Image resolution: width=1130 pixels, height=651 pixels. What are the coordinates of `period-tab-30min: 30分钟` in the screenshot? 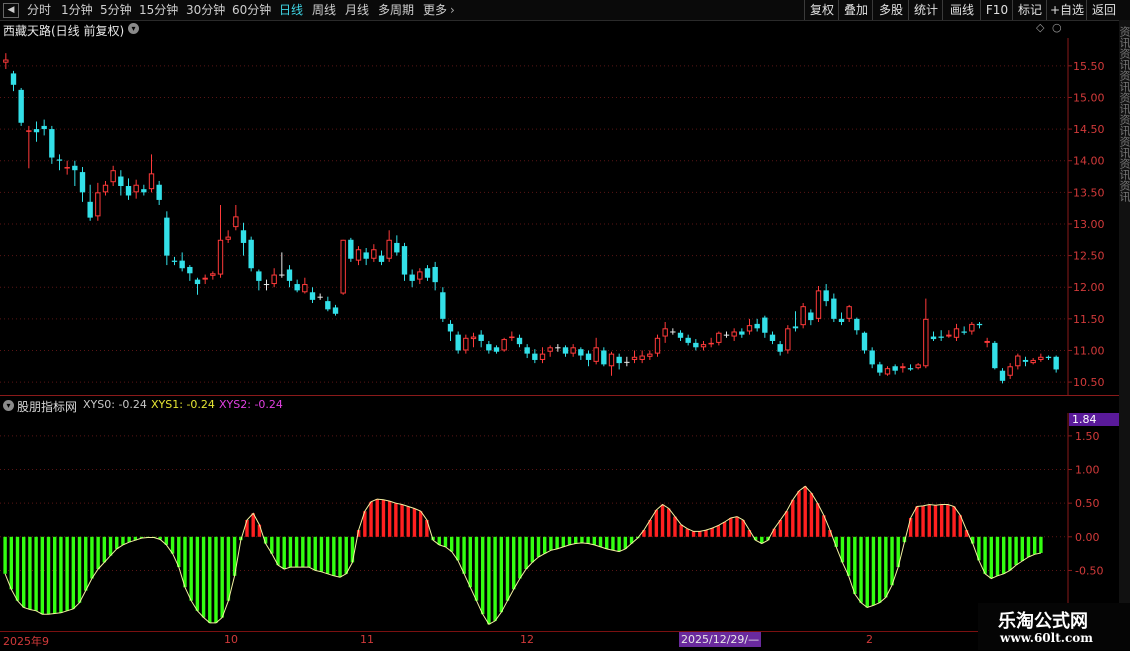 It's located at (205, 10).